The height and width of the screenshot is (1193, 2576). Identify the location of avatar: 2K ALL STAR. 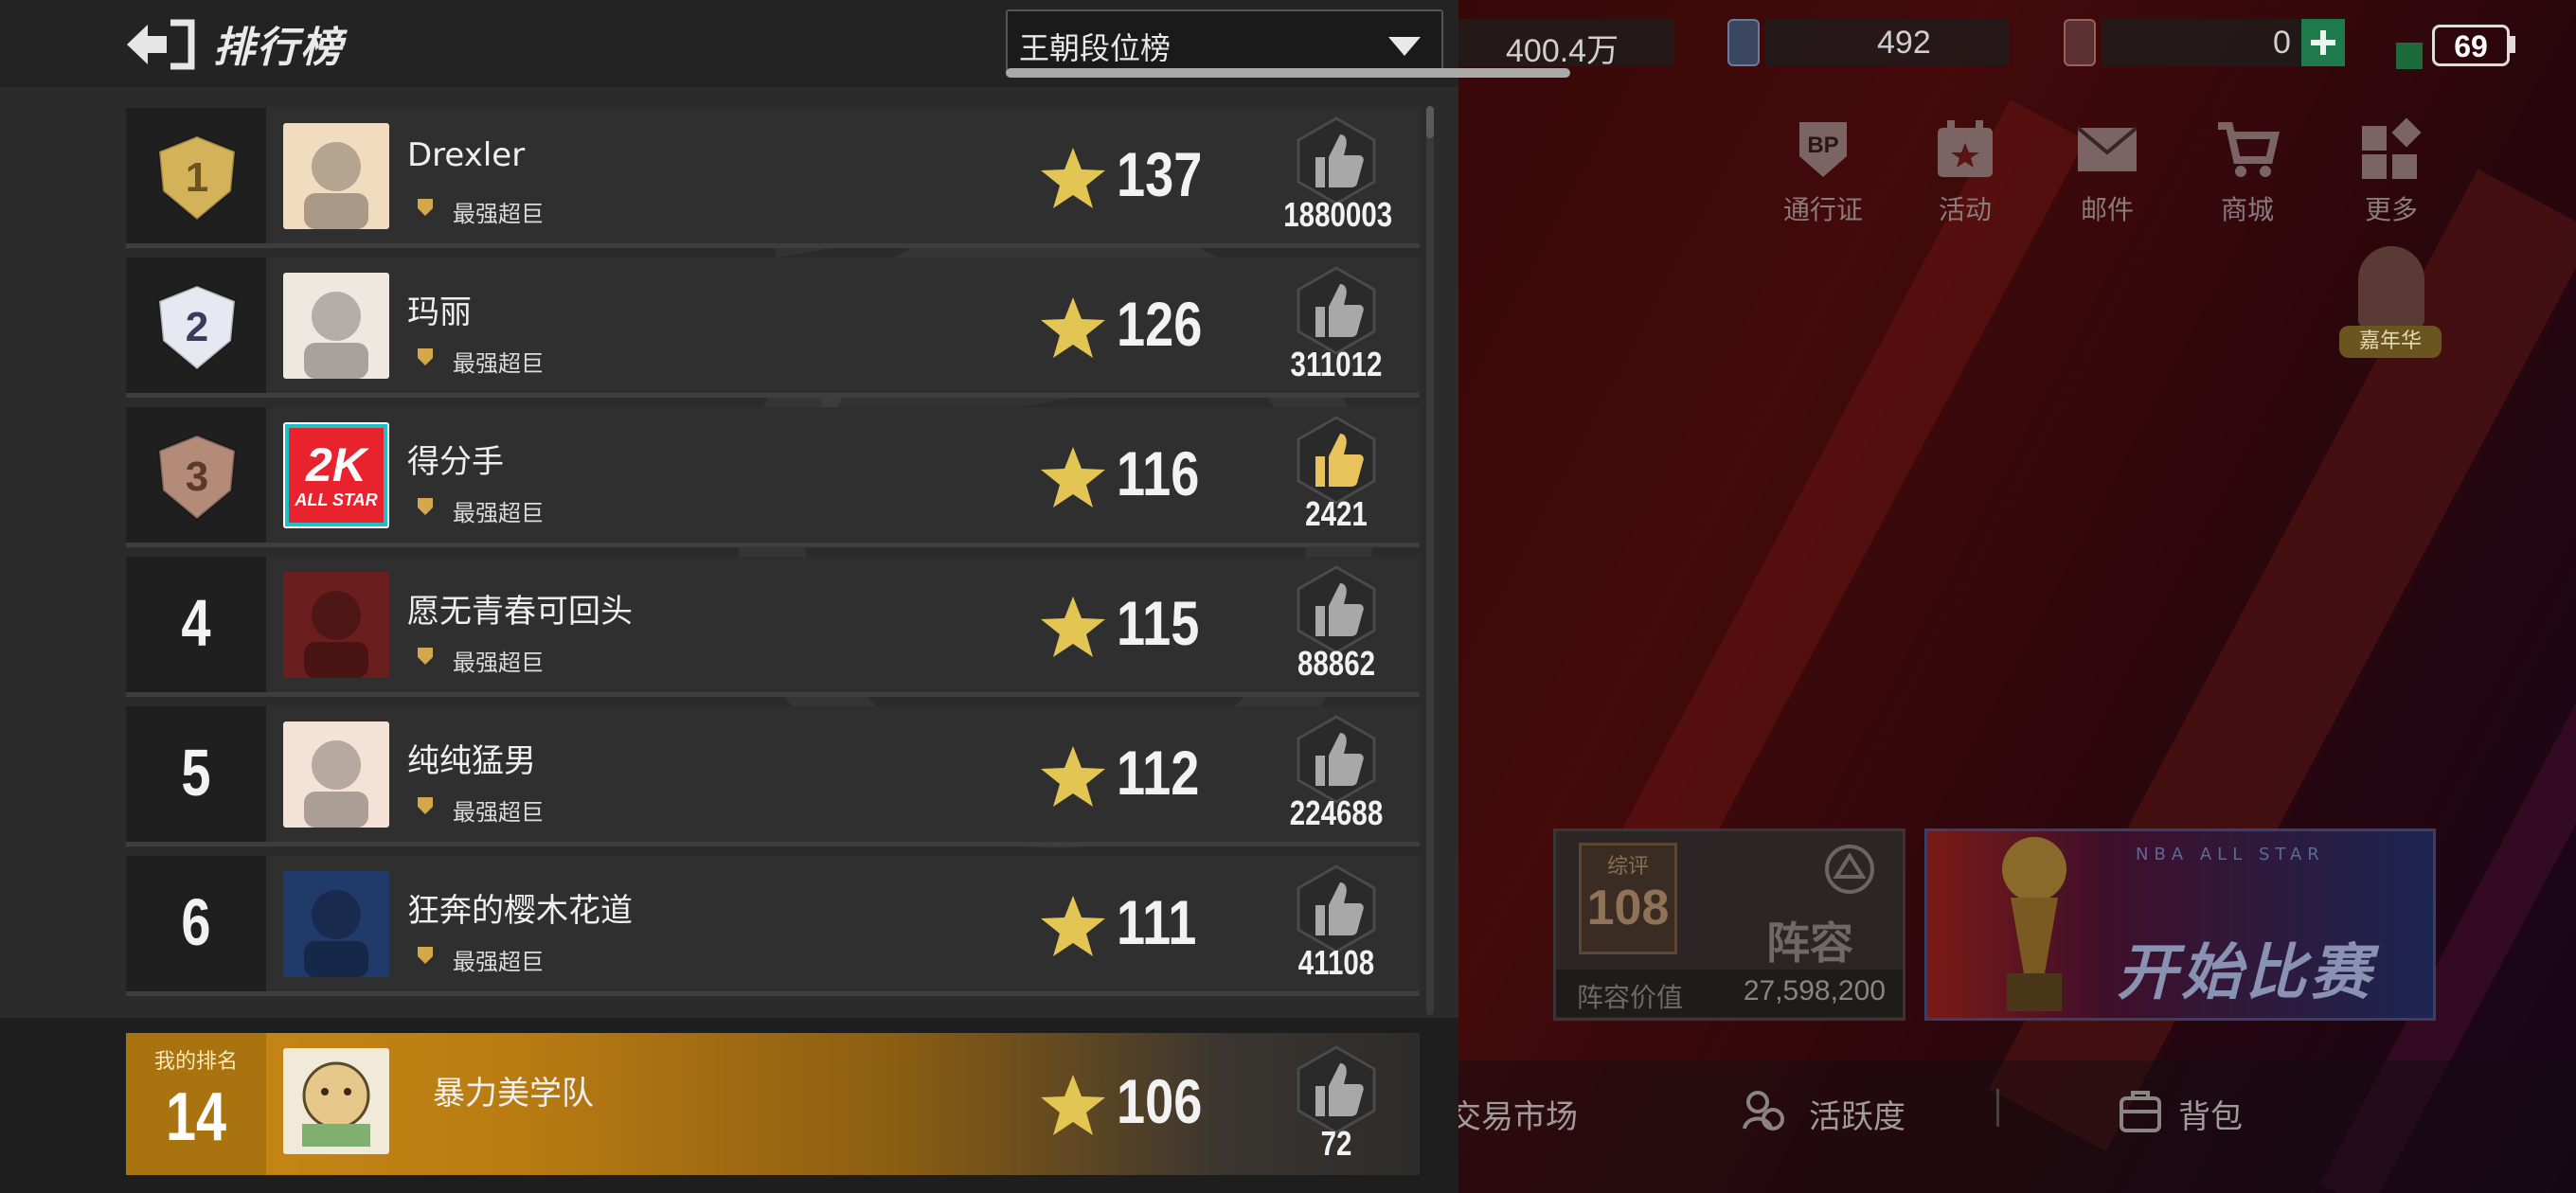
(336, 475).